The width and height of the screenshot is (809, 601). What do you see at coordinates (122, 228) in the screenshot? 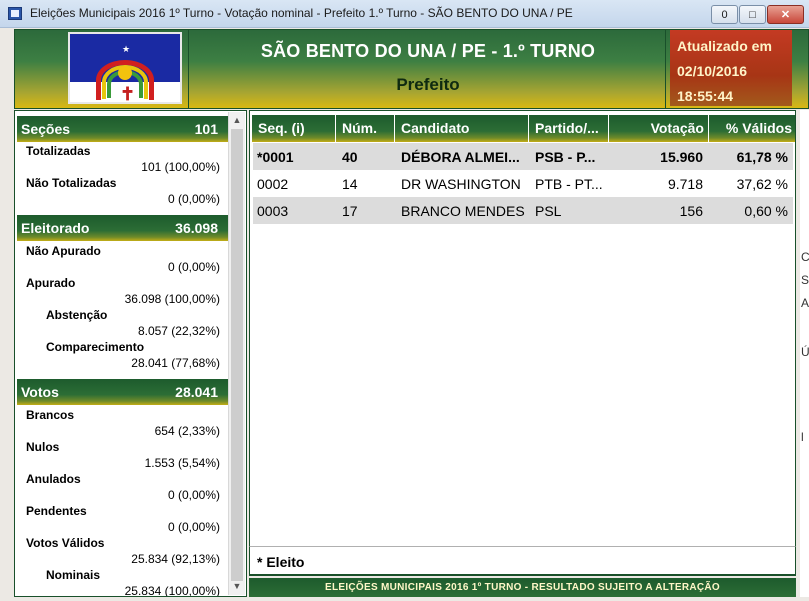
I see `eleitorado-header: Eleitorado 36.098` at bounding box center [122, 228].